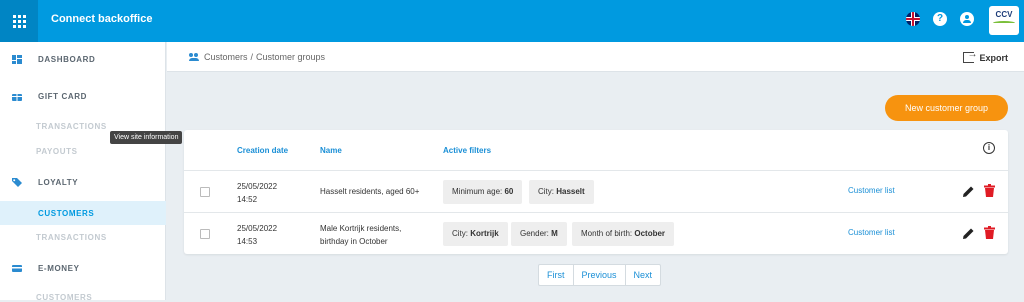 This screenshot has width=1024, height=302. I want to click on row-name-line2: birthday in October, so click(354, 241).